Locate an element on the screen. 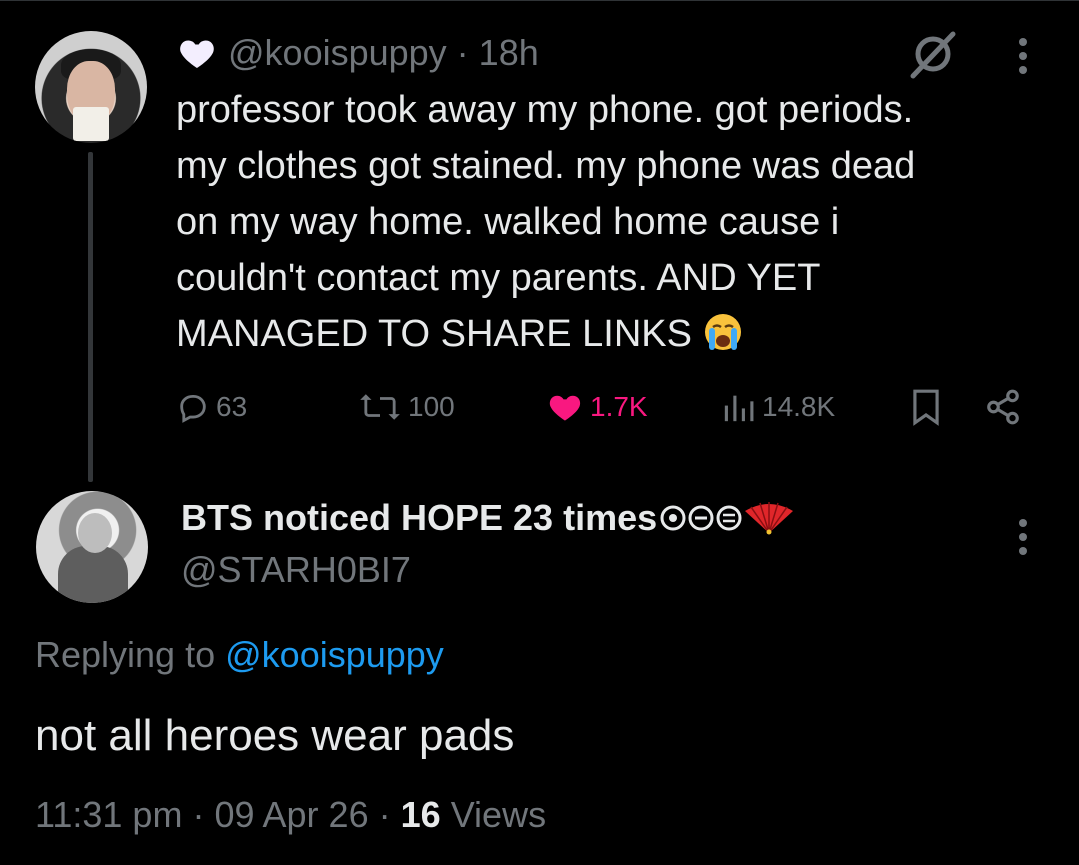 The height and width of the screenshot is (865, 1079). share-icon is located at coordinates (1003, 407).